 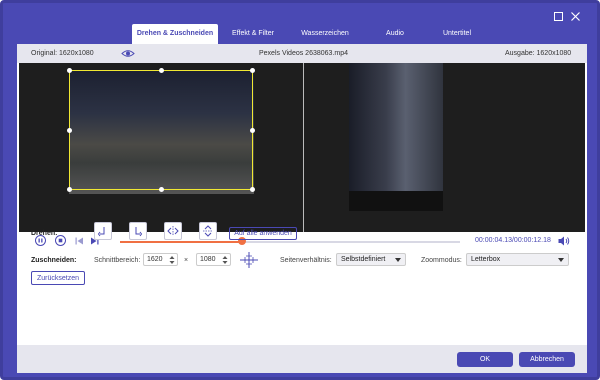 I want to click on ok-button: OK, so click(x=485, y=359).